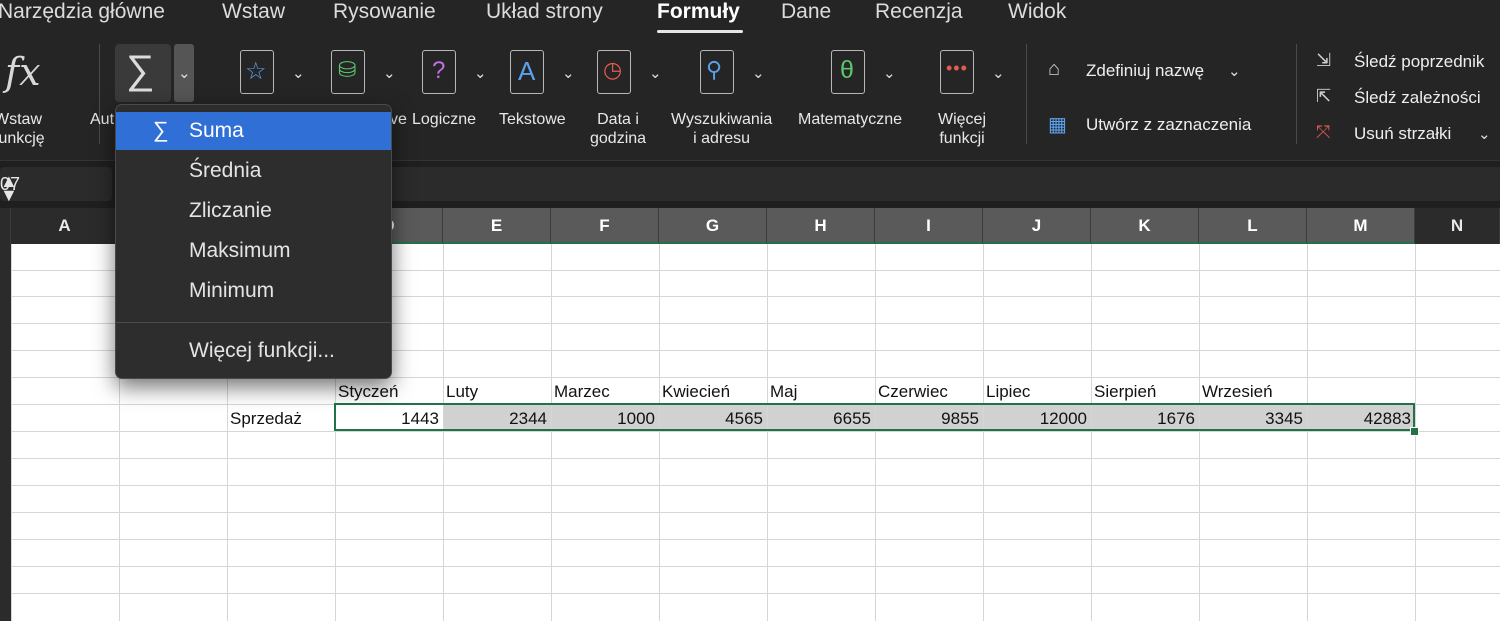 This screenshot has height=621, width=1500. I want to click on trace-dependents-label: Śledź zależności, so click(1417, 97).